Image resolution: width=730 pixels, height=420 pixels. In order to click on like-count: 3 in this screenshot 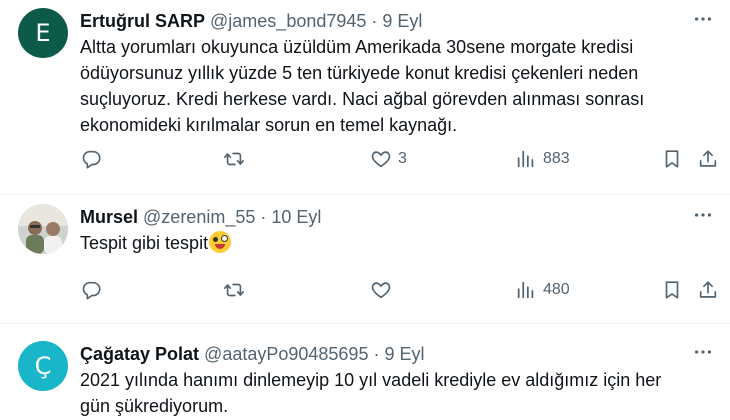, I will do `click(402, 158)`.